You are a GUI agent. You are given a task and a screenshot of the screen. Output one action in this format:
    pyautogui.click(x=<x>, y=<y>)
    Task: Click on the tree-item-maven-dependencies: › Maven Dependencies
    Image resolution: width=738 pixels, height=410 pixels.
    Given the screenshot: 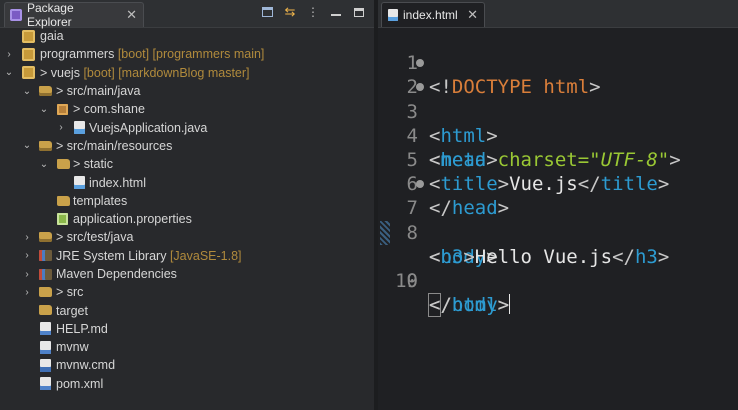 What is the action you would take?
    pyautogui.click(x=187, y=274)
    